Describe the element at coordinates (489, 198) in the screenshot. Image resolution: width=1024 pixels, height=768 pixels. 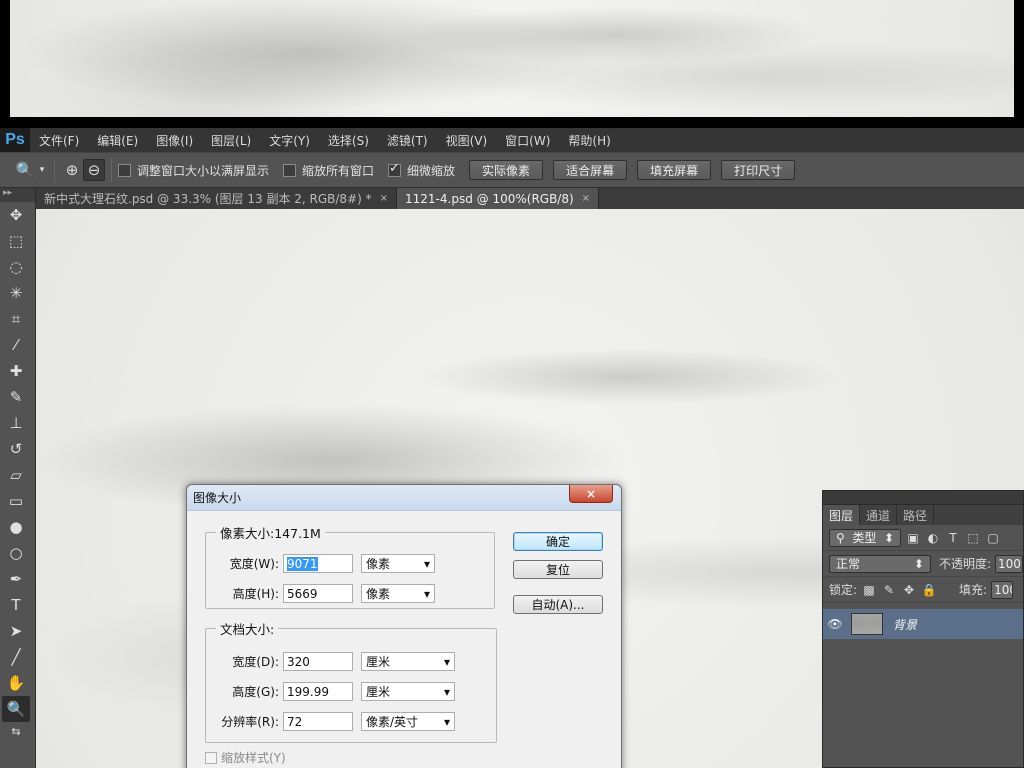
I see `tab-label: 1121-4.psd @ 100%(RGB/8)` at that location.